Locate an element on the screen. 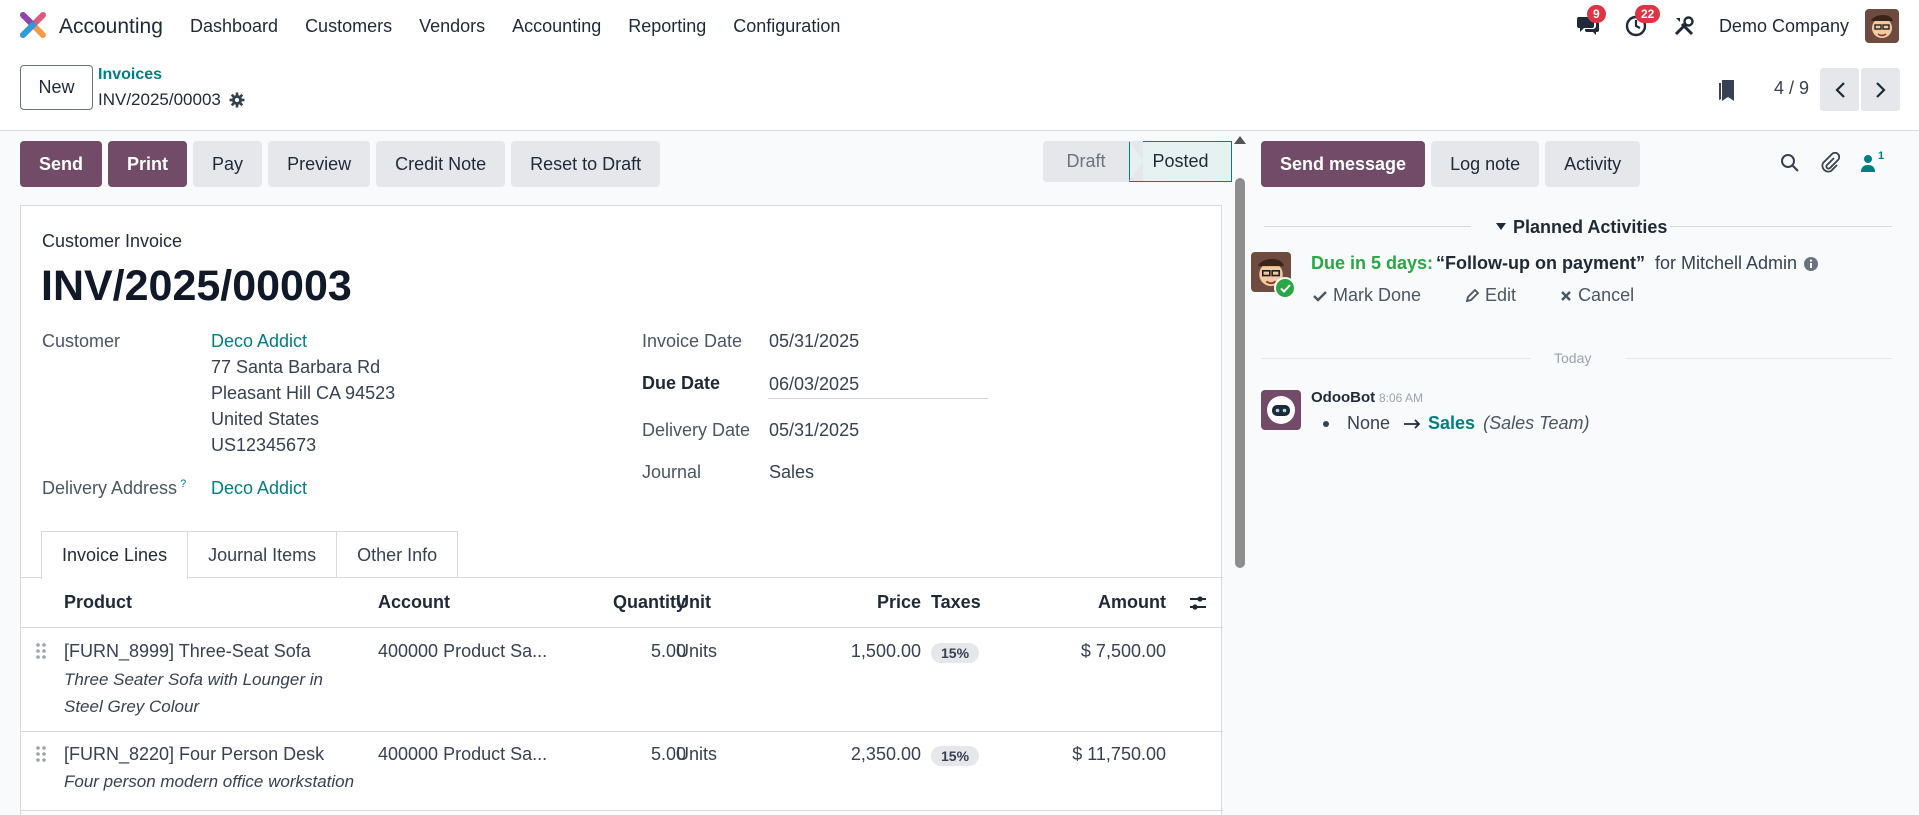  journal-field: Sales is located at coordinates (791, 472).